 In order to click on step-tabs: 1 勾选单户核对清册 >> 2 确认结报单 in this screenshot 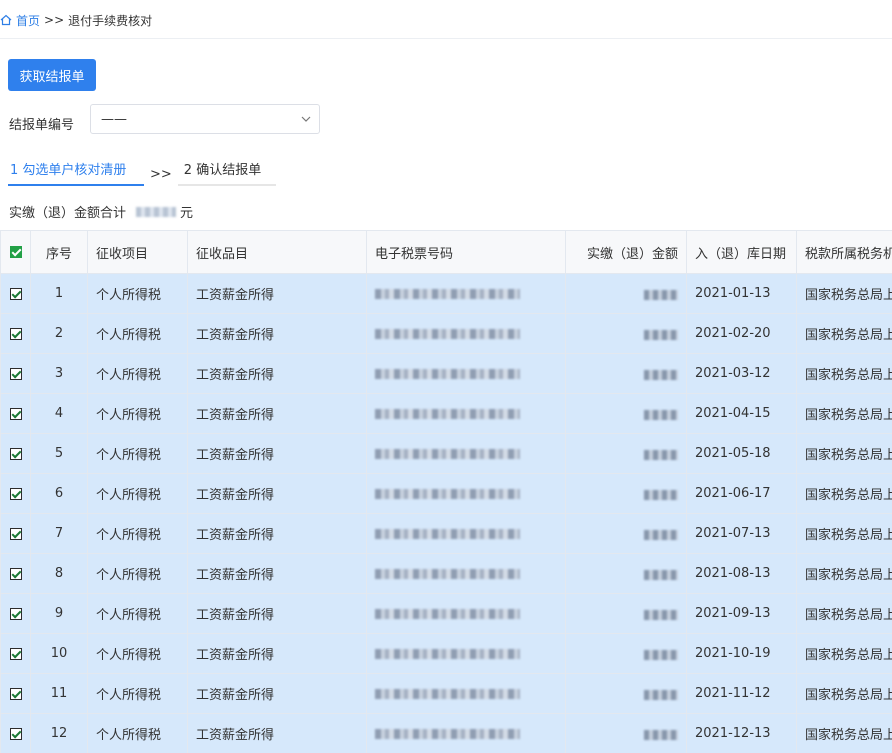, I will do `click(142, 170)`.